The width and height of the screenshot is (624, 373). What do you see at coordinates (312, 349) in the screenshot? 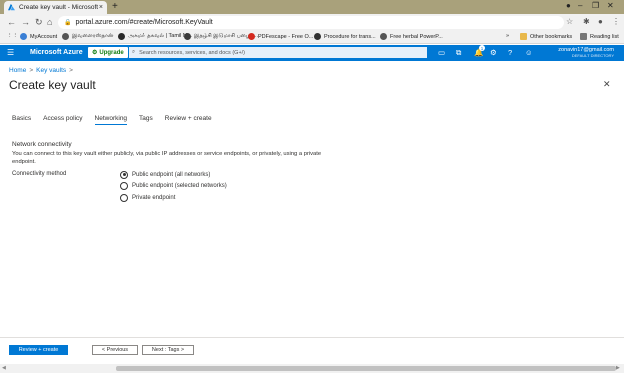
I see `wizard-footer: Review + create < Previous Next : Tags >` at bounding box center [312, 349].